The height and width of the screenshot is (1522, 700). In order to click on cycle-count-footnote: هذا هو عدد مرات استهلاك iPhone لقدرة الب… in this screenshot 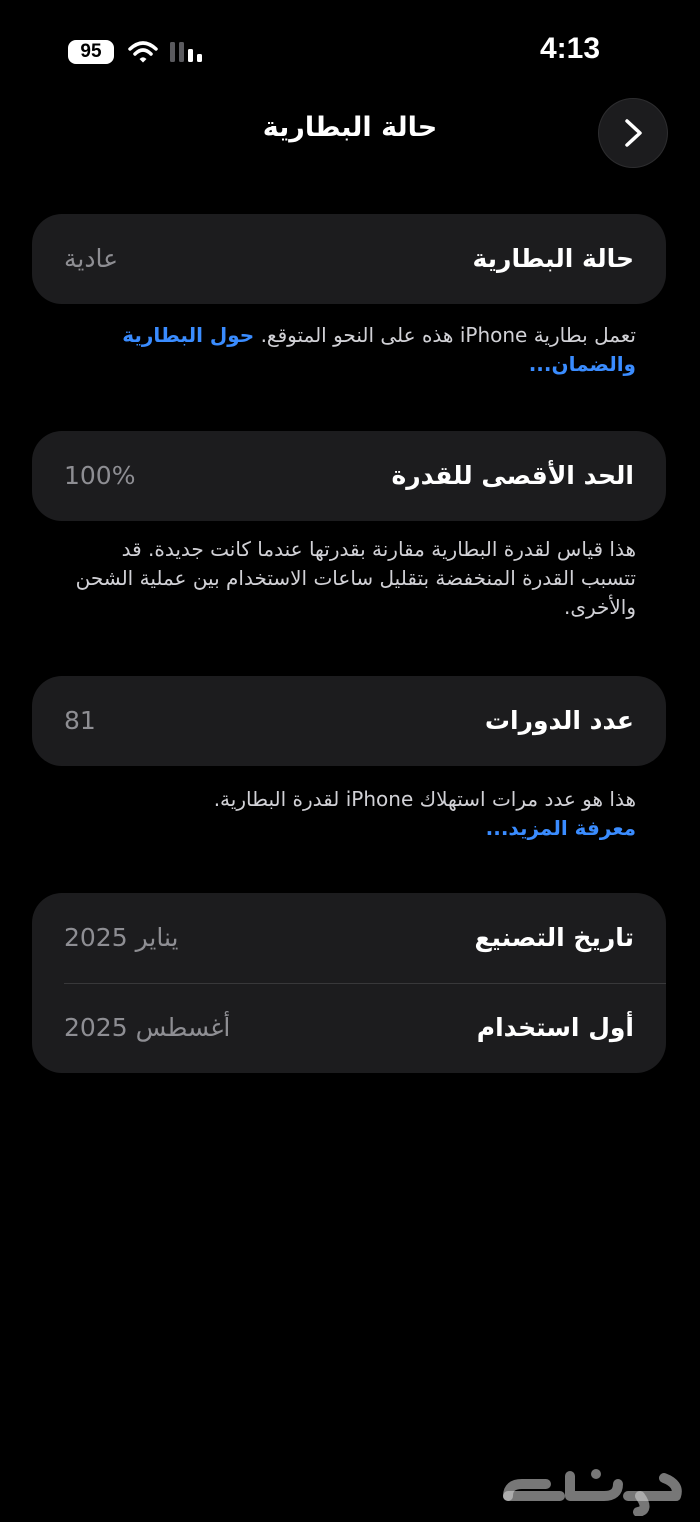, I will do `click(350, 814)`.